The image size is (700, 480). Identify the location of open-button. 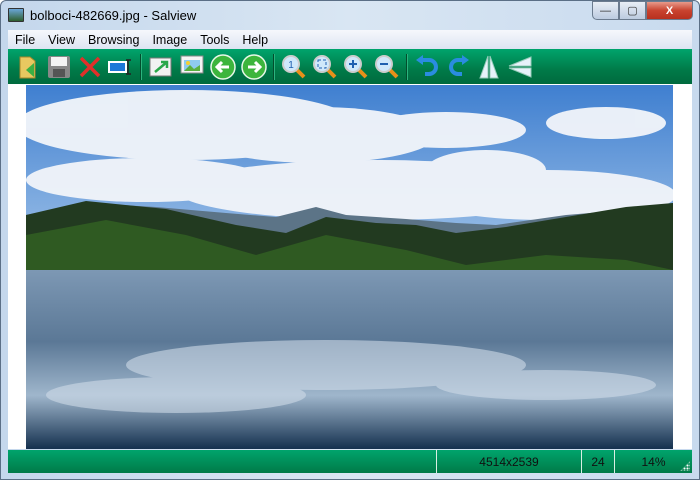
(27, 67).